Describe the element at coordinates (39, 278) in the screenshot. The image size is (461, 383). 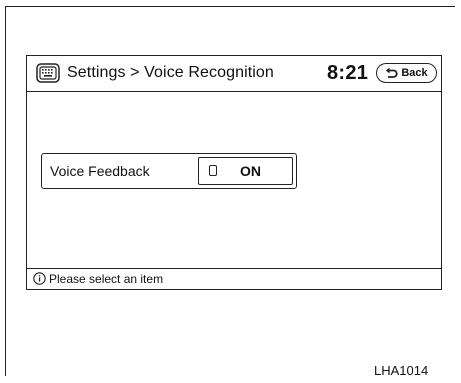
I see `info-icon` at that location.